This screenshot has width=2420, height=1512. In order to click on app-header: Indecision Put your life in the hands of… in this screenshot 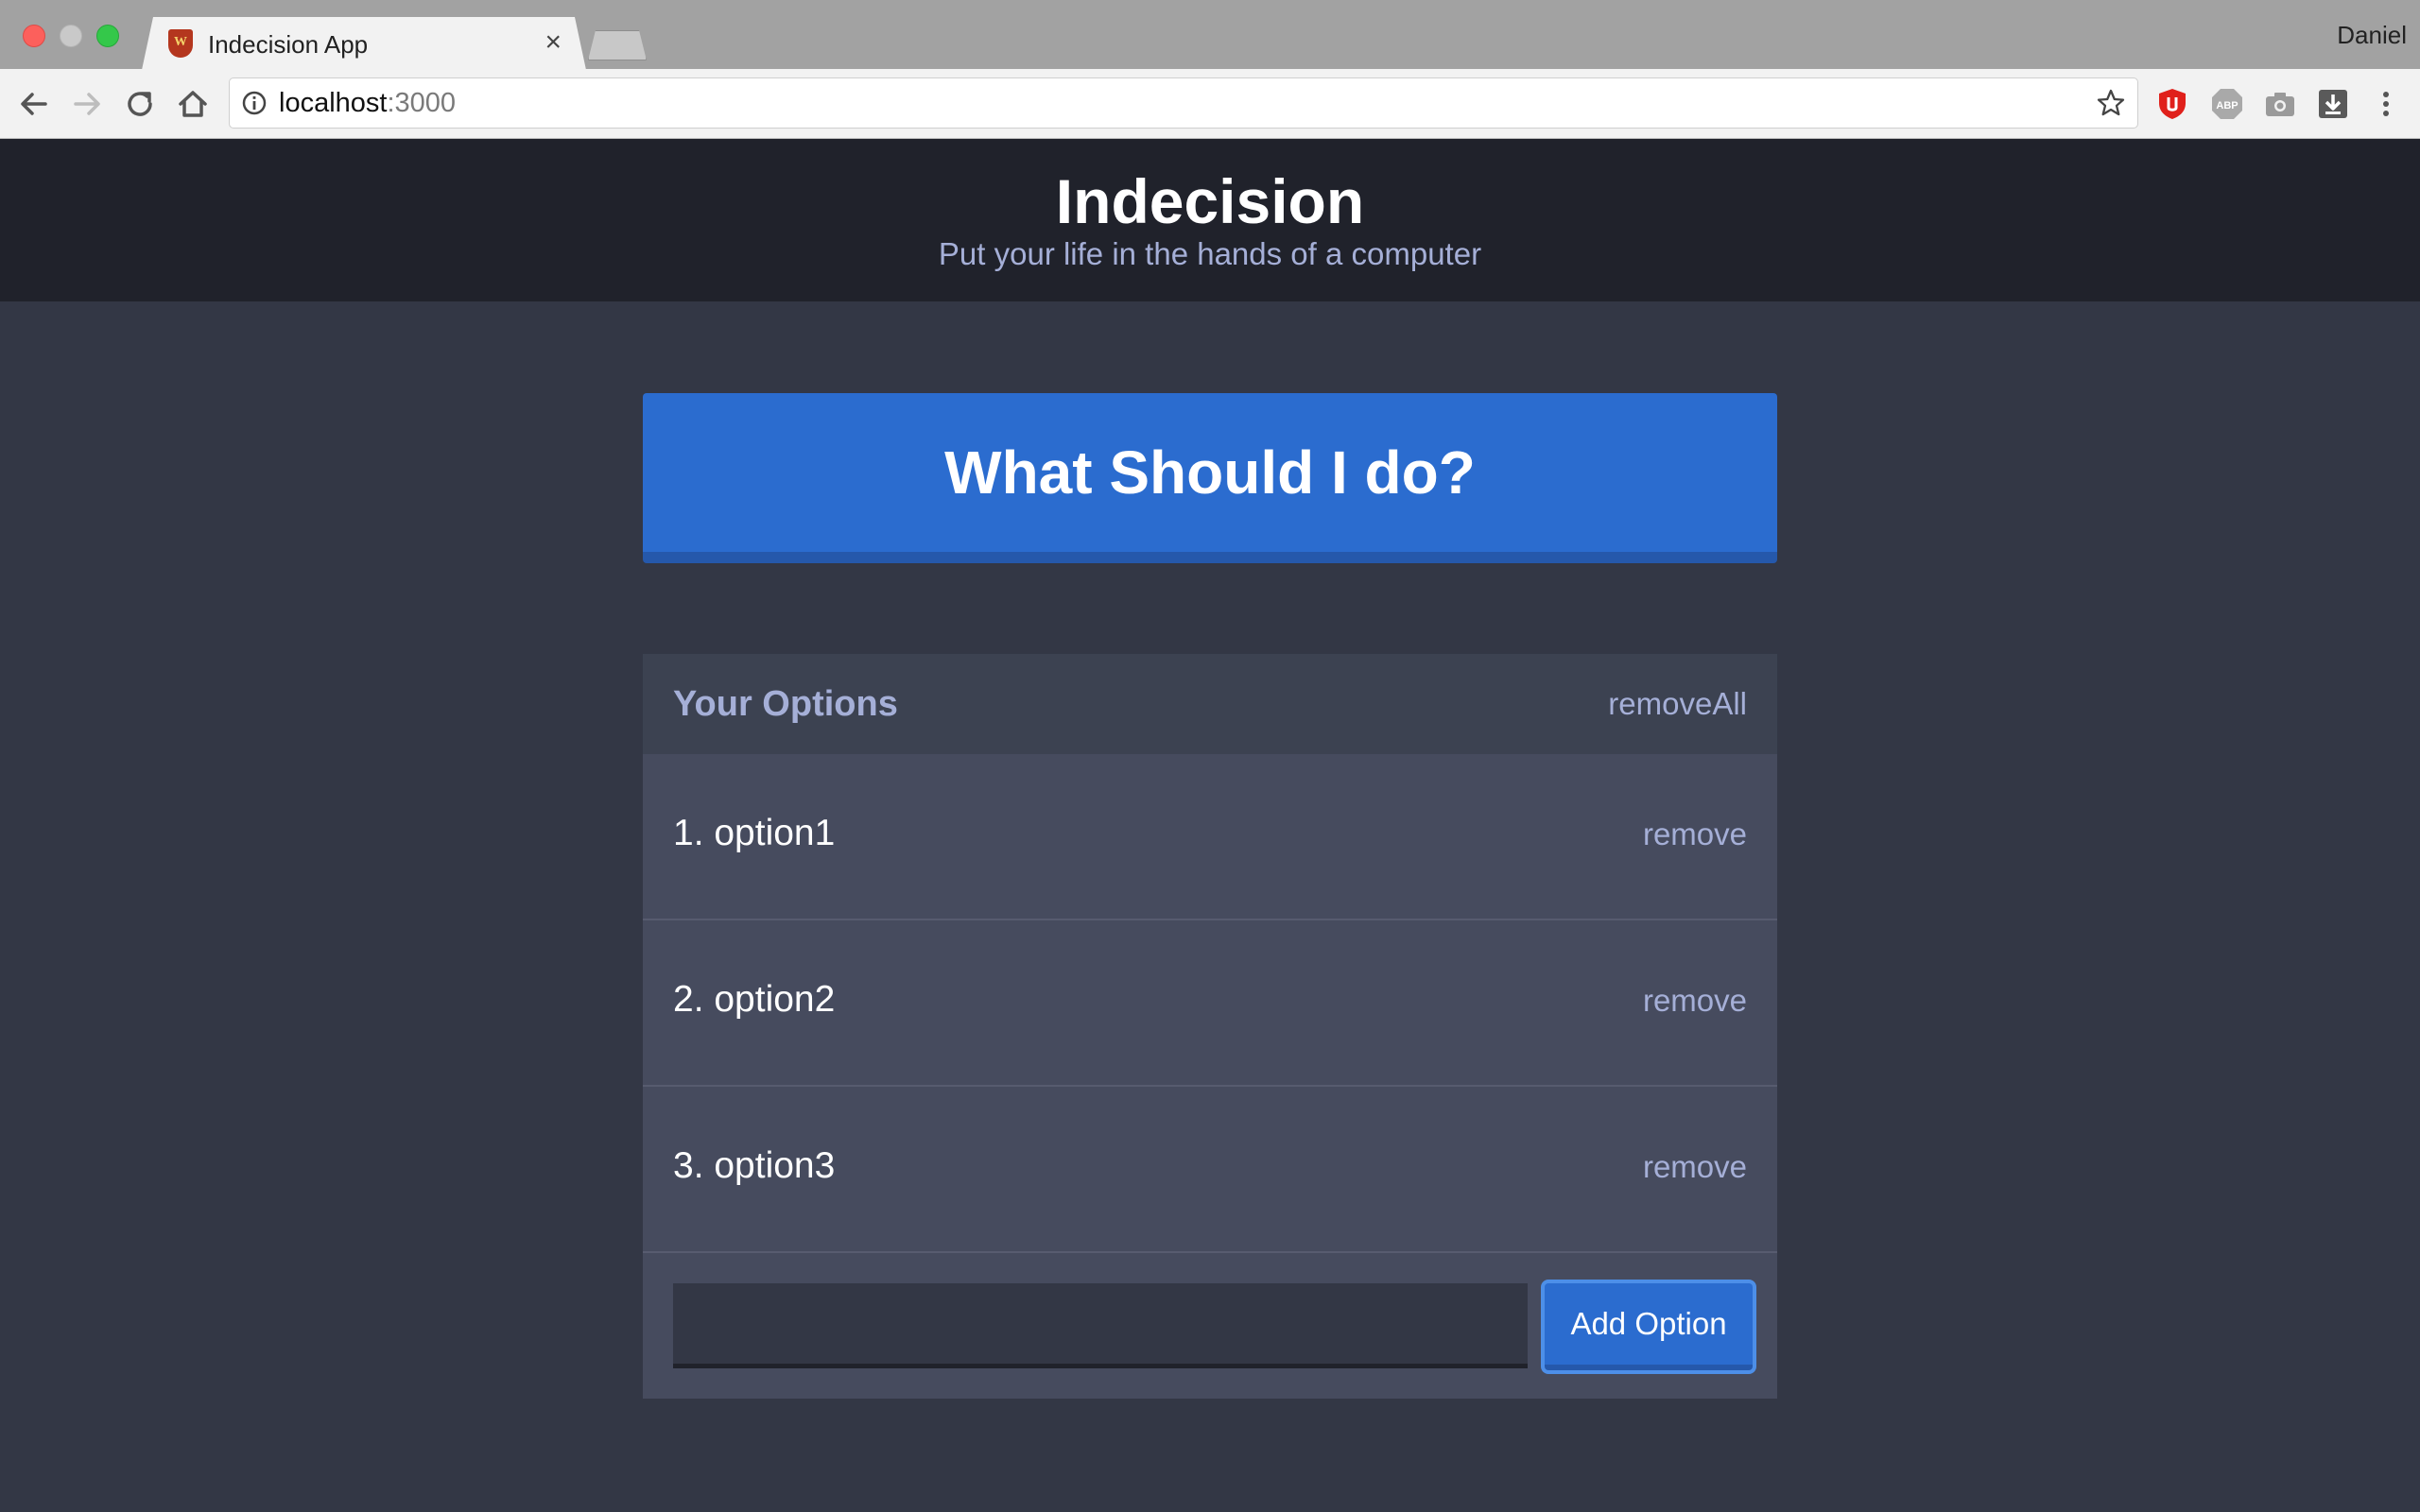, I will do `click(1210, 220)`.